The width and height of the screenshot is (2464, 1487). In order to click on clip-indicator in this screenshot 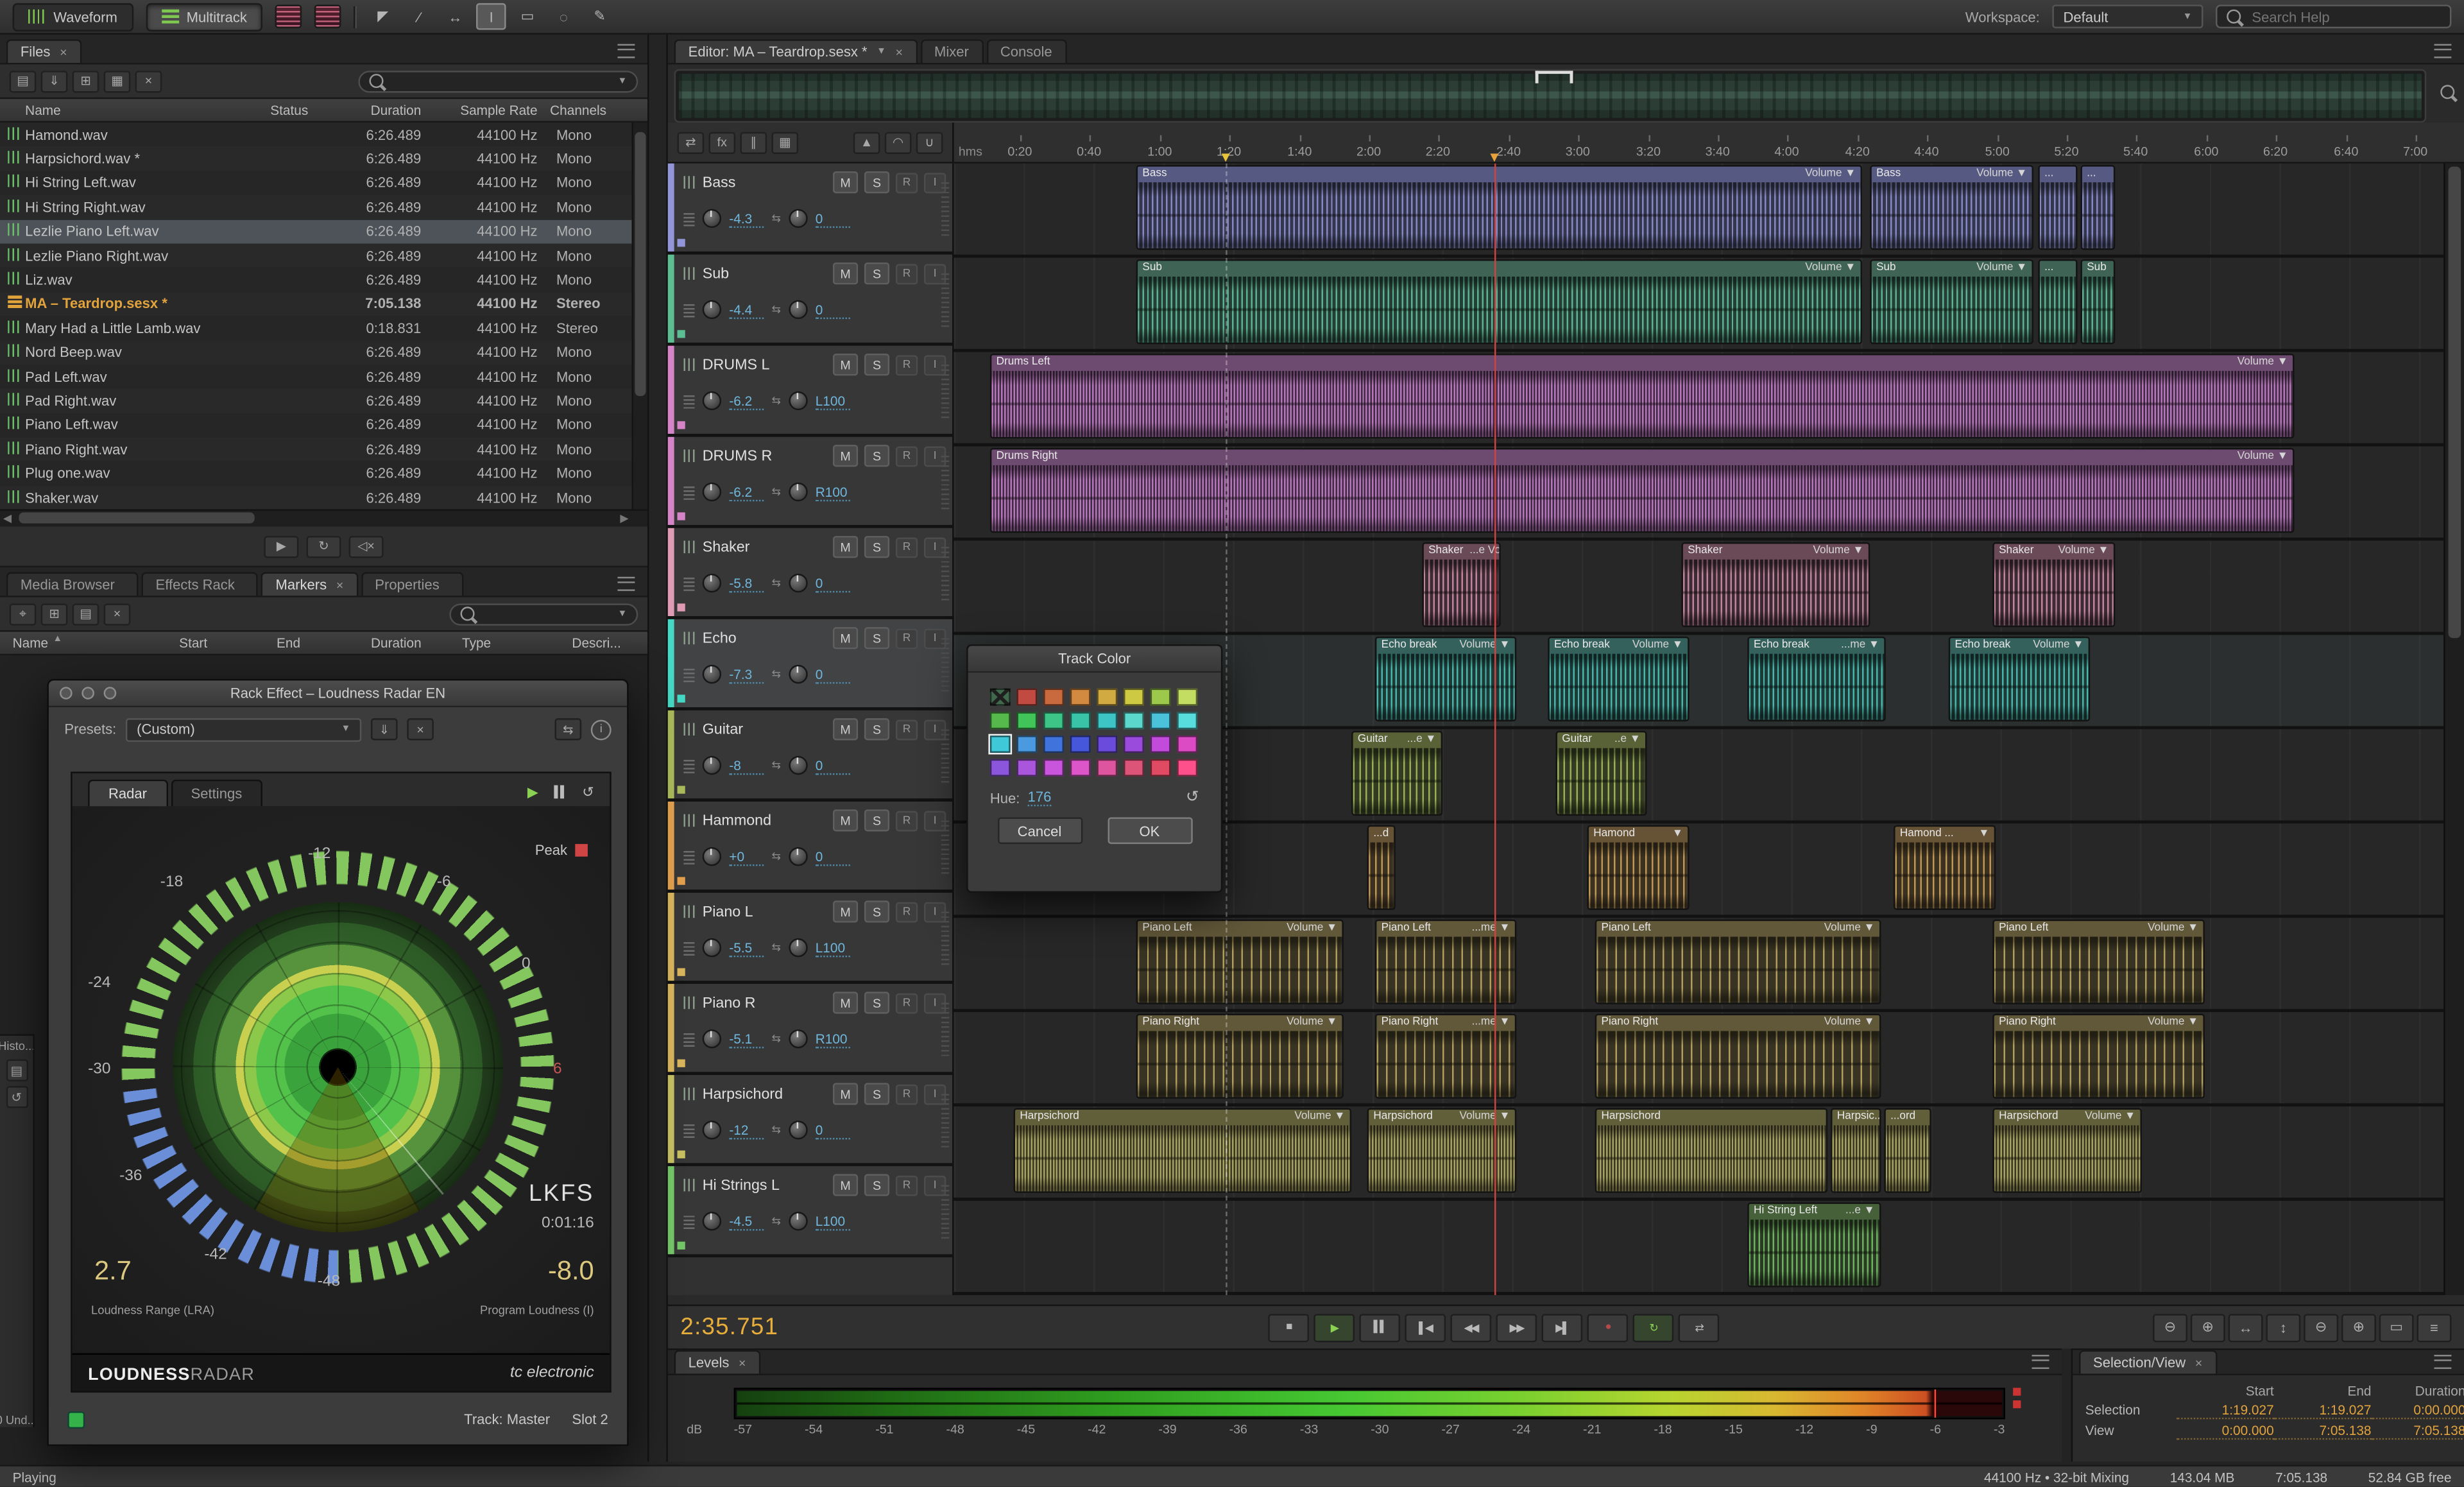, I will do `click(2017, 1404)`.